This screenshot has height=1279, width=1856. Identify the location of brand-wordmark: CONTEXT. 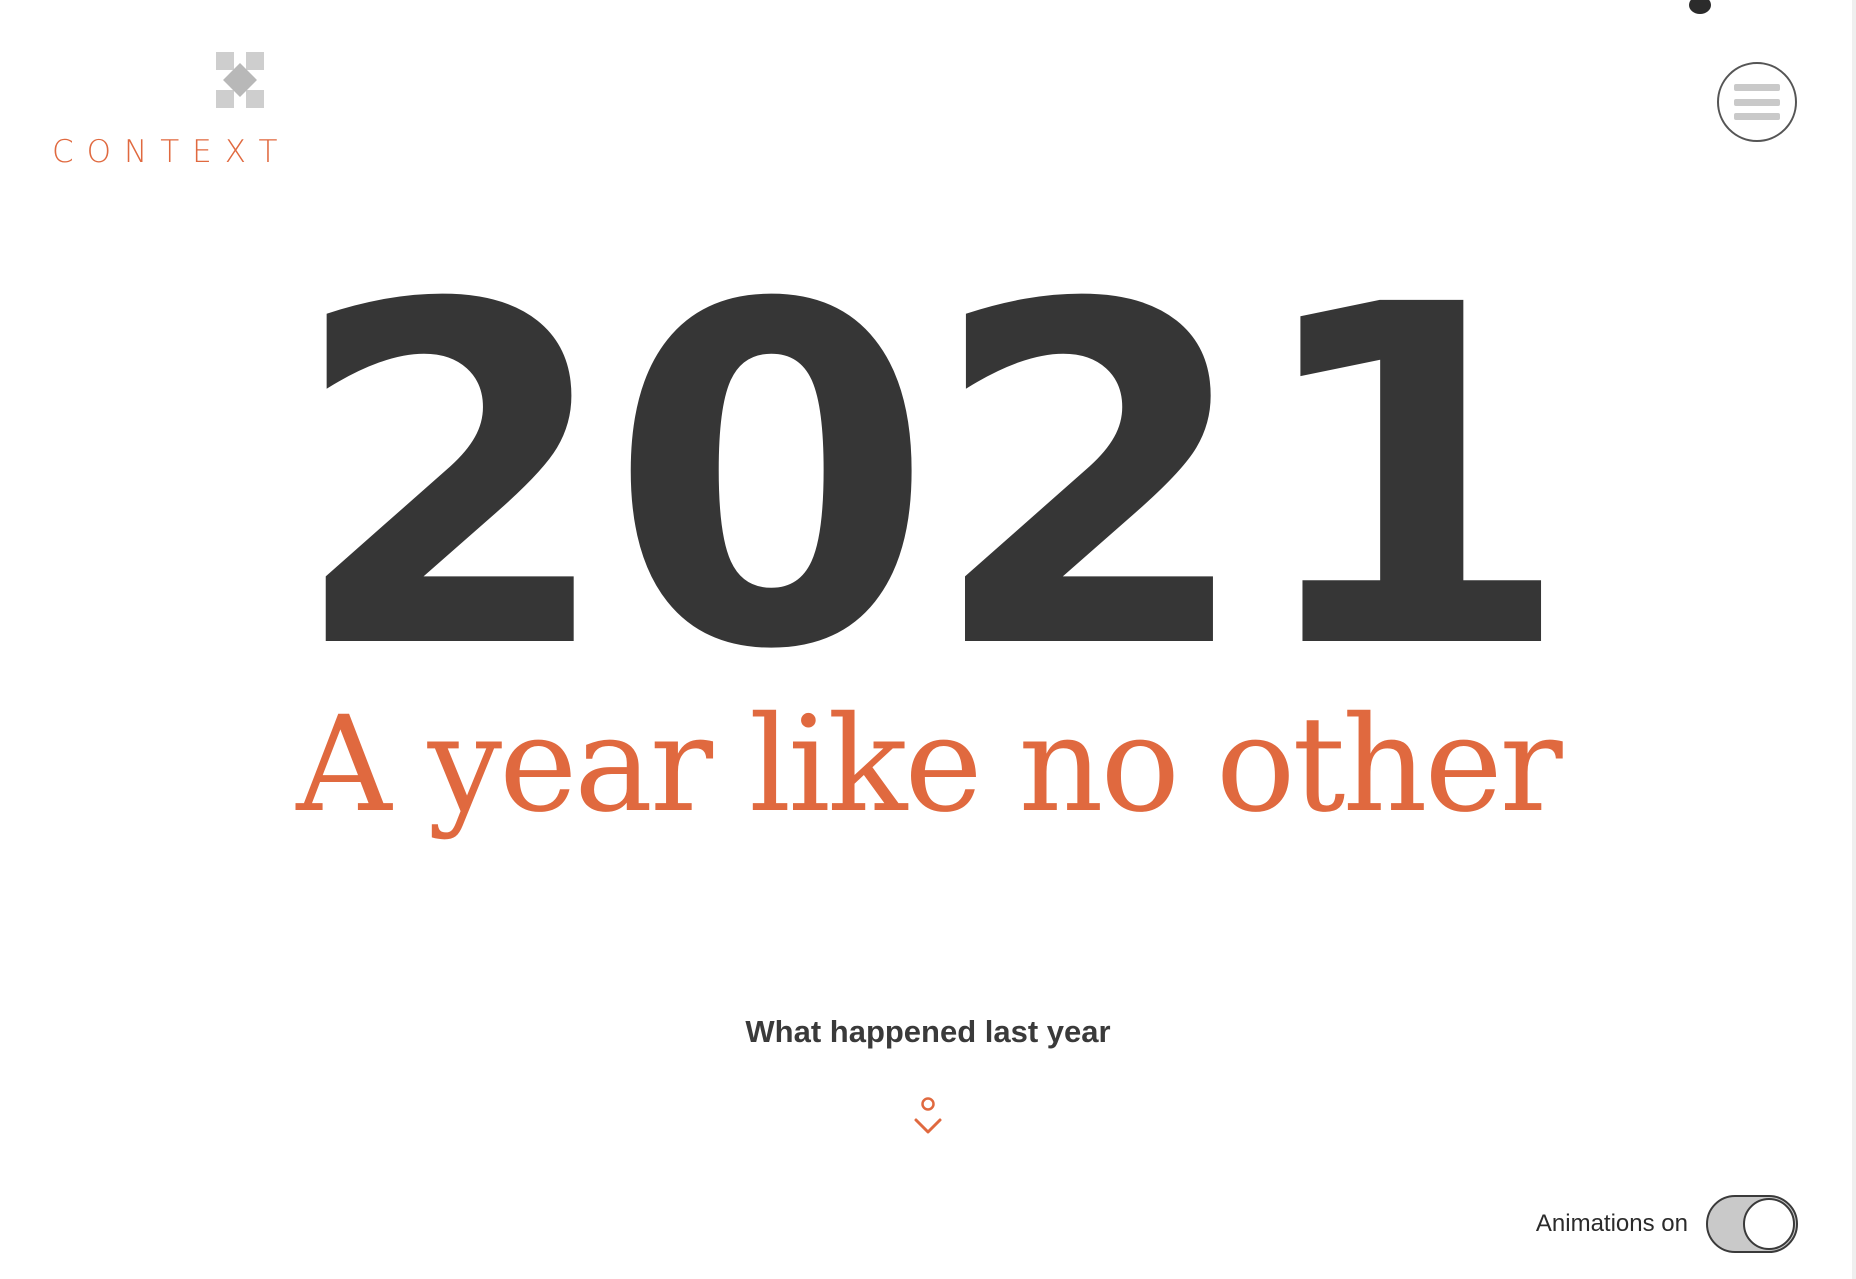
(171, 152).